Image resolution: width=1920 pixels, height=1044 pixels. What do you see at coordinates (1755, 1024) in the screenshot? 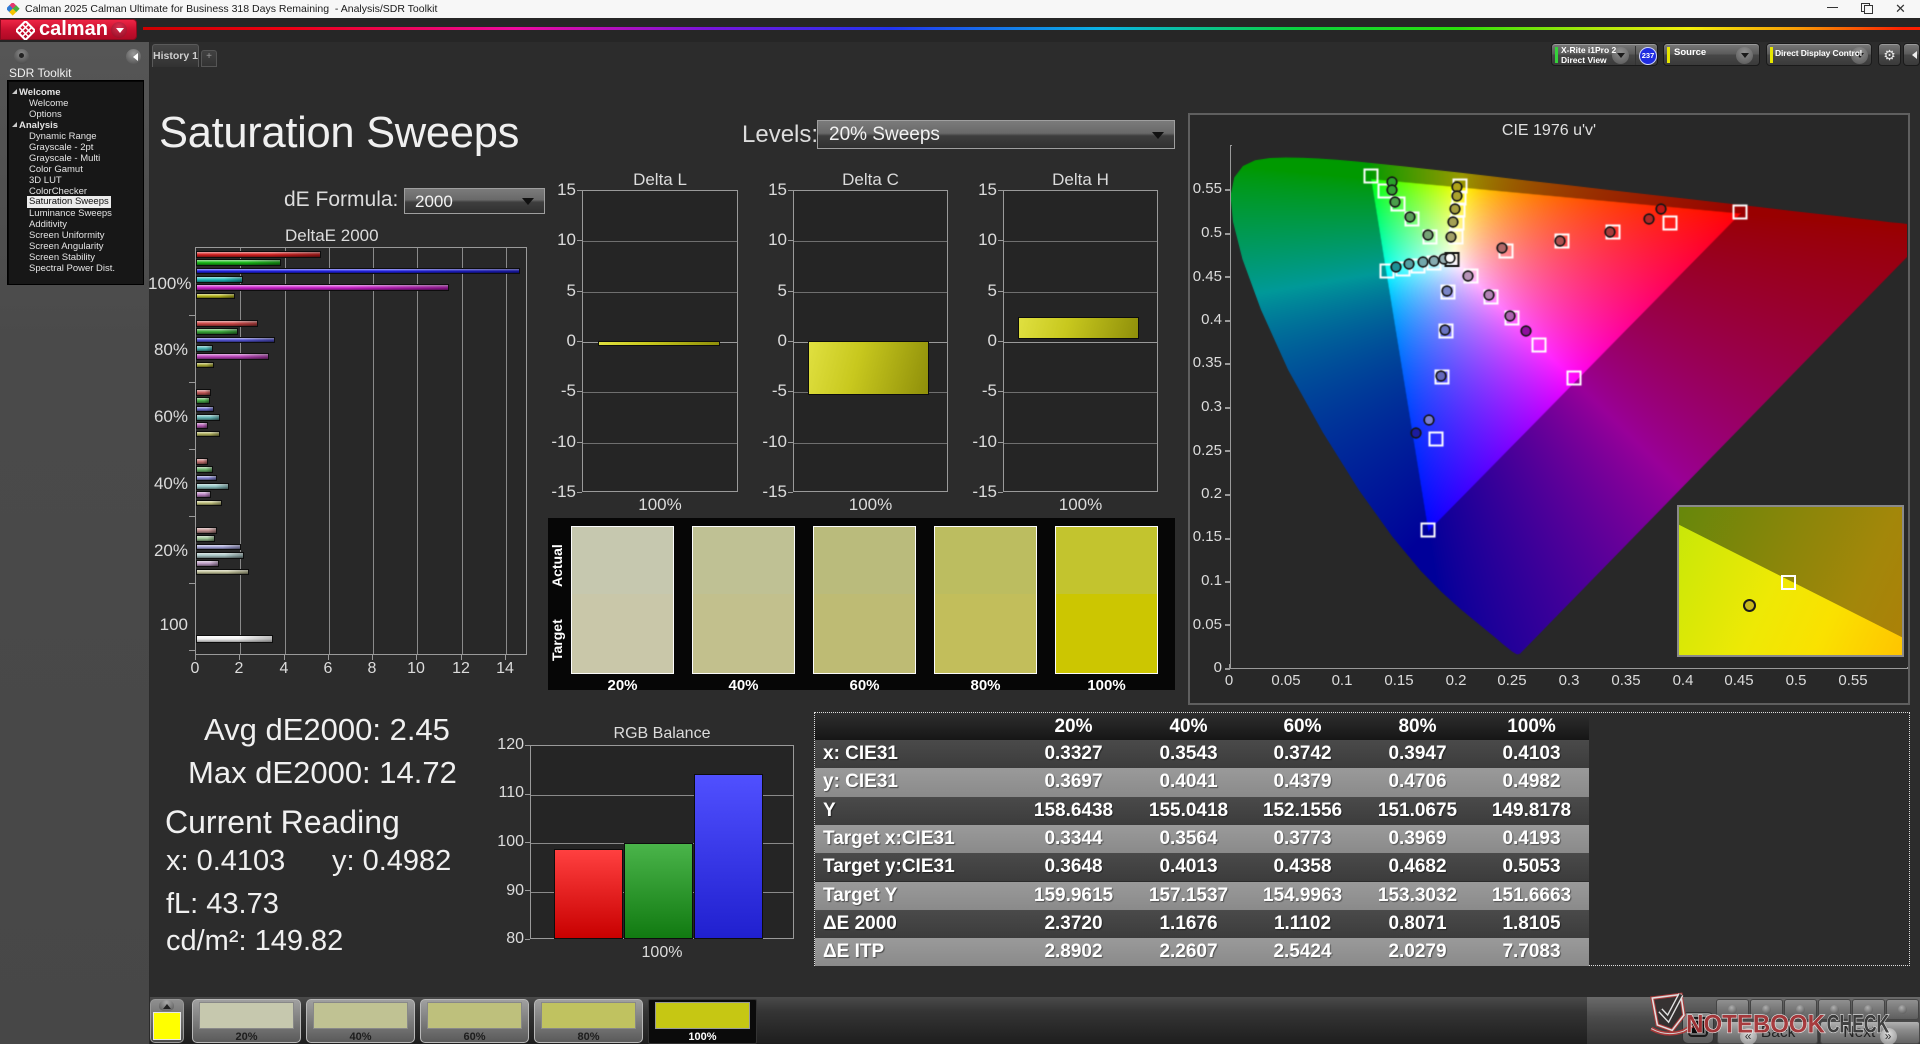
I see `svg-text: NOTEBOOK` at bounding box center [1755, 1024].